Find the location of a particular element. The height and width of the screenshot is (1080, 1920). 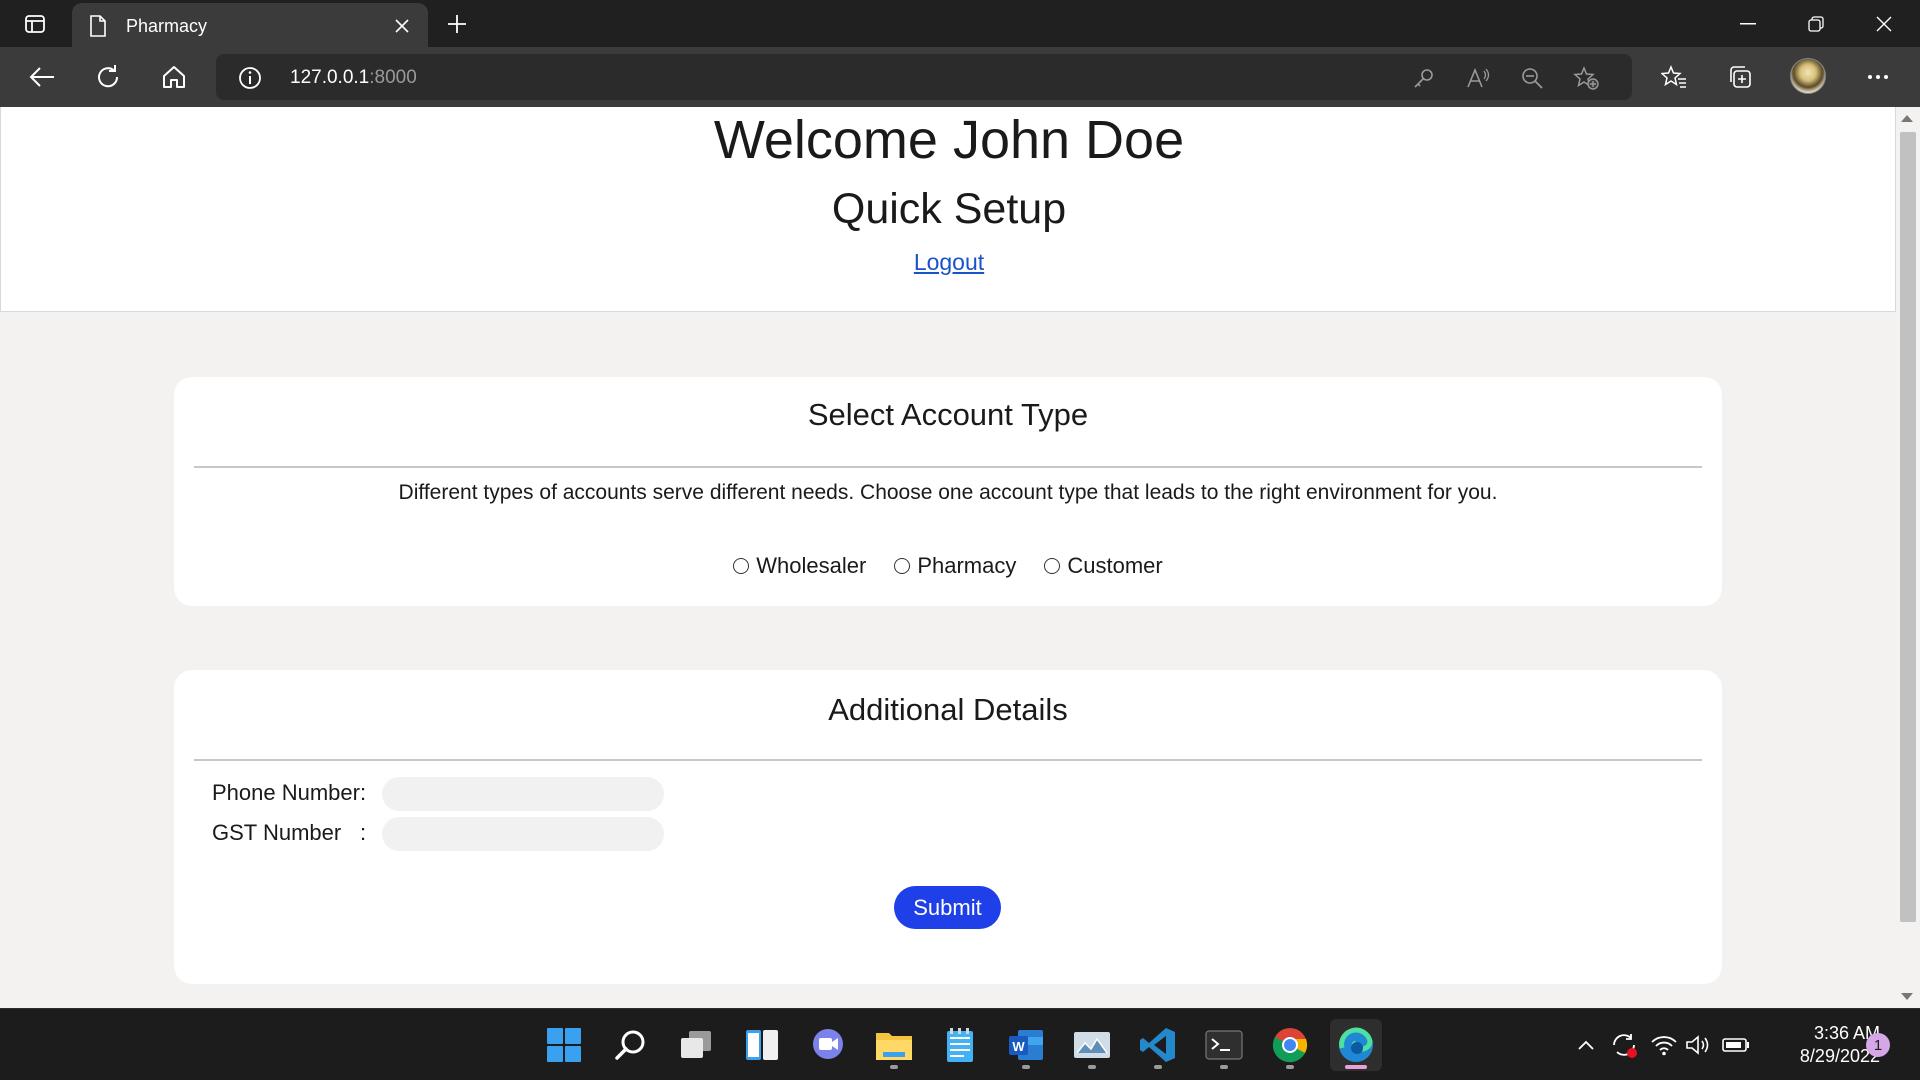

site-info-icon is located at coordinates (250, 80).